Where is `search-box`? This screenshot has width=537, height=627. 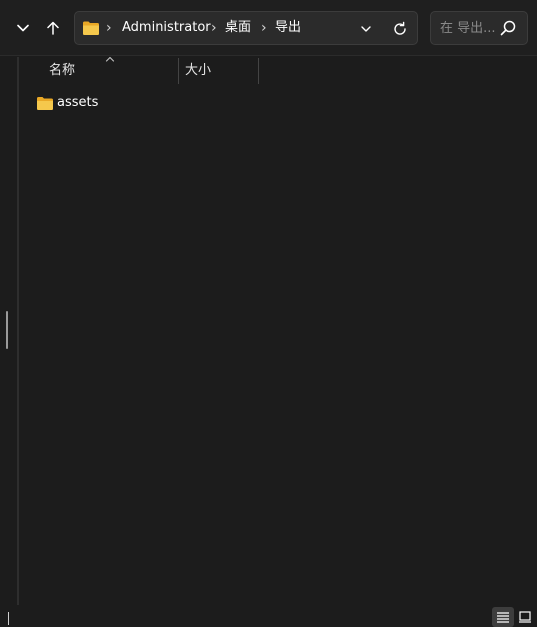
search-box is located at coordinates (479, 28).